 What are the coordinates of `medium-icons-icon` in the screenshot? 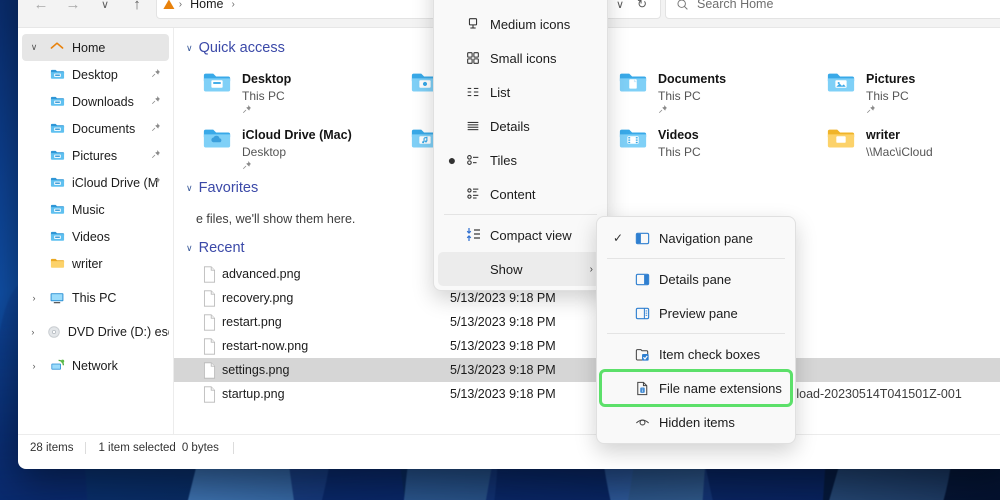 It's located at (473, 24).